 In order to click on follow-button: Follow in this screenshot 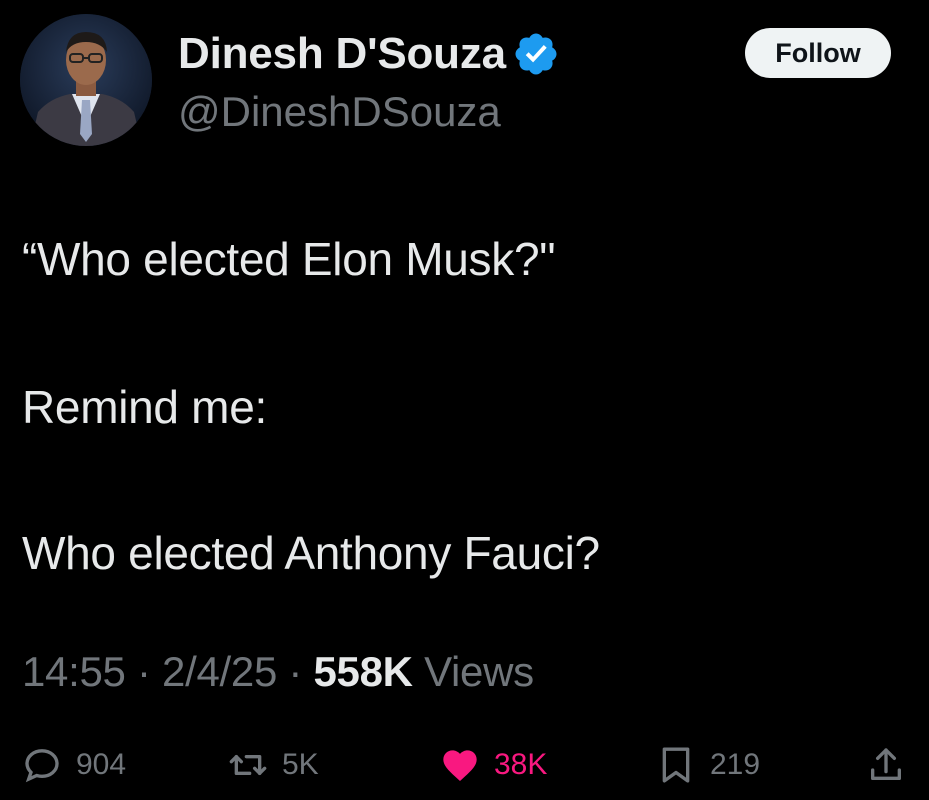, I will do `click(818, 53)`.